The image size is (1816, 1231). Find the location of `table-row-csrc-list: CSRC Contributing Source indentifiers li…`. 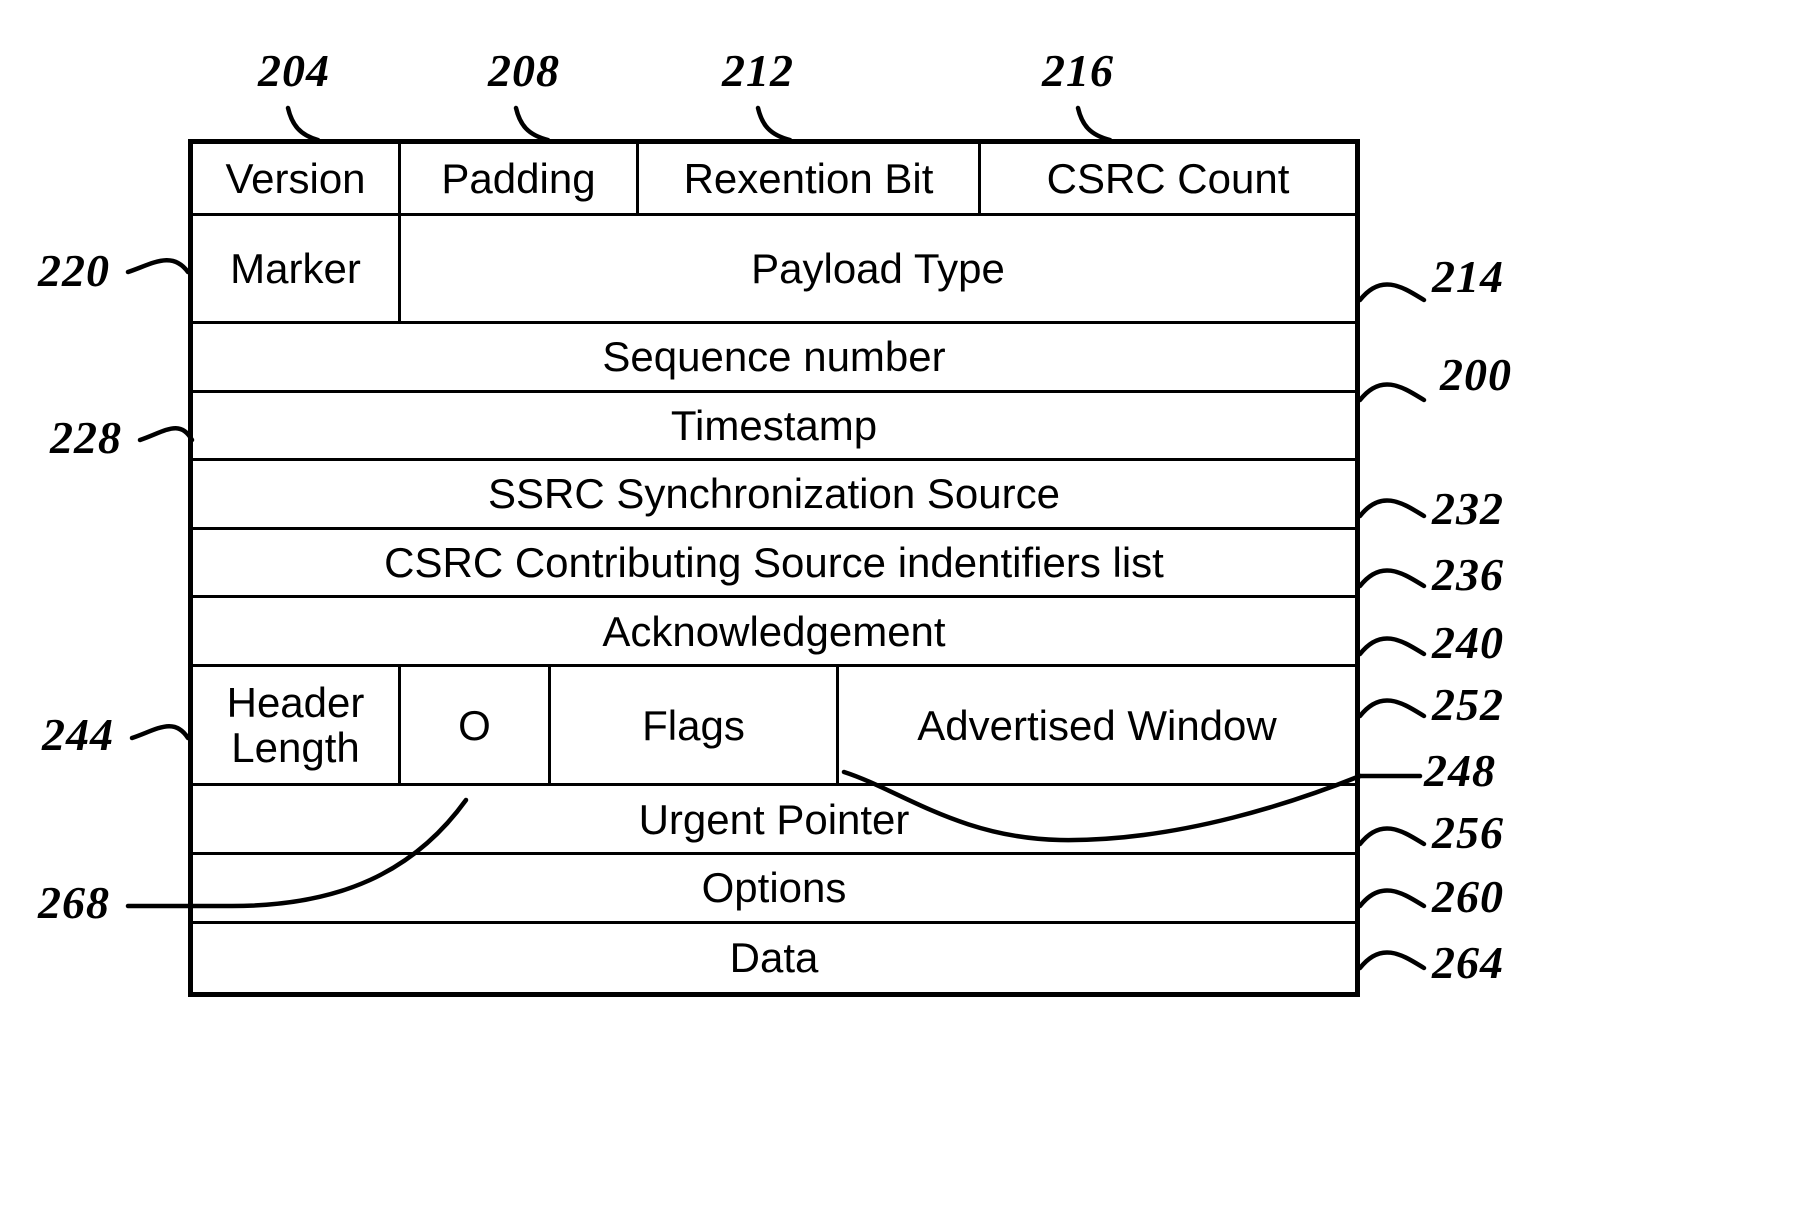

table-row-csrc-list: CSRC Contributing Source indentifiers li… is located at coordinates (774, 564).